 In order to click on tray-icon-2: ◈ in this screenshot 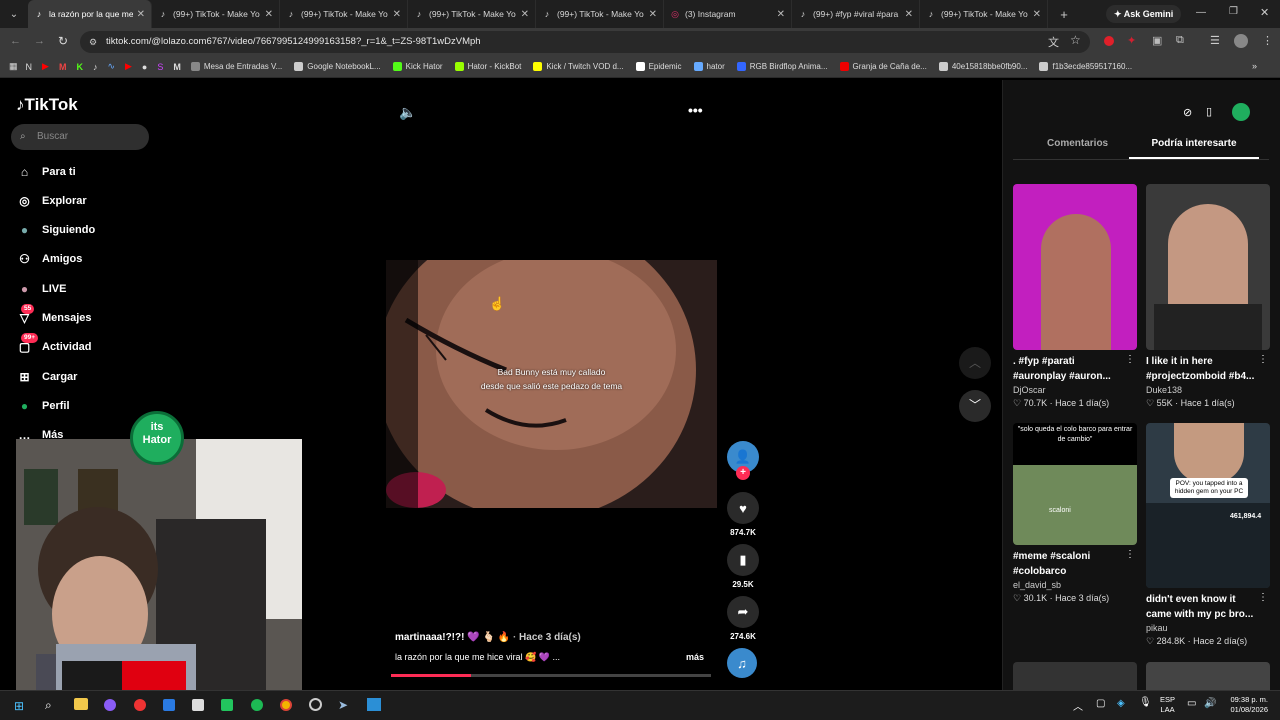, I will do `click(1121, 703)`.